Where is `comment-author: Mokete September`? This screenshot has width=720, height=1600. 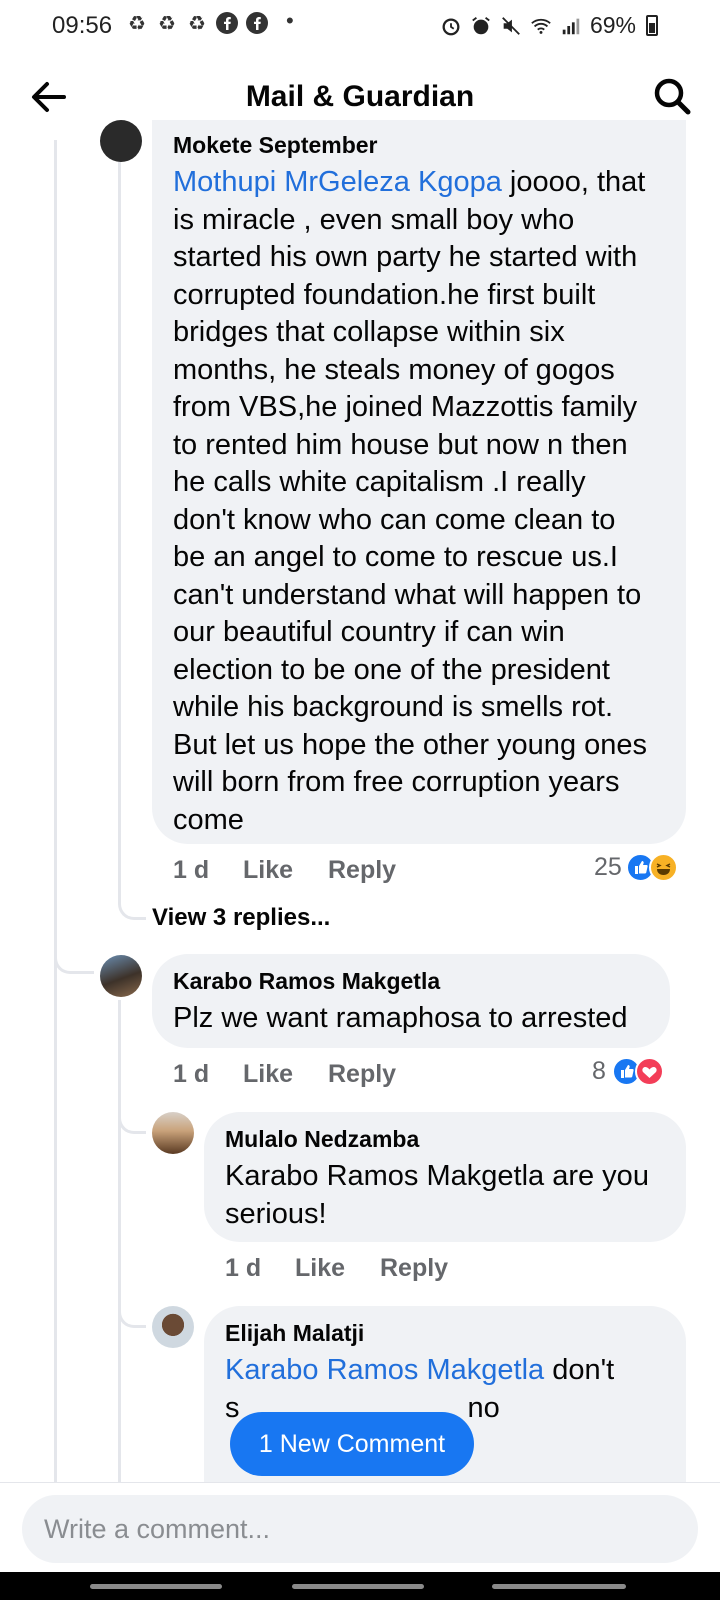 comment-author: Mokete September is located at coordinates (275, 145).